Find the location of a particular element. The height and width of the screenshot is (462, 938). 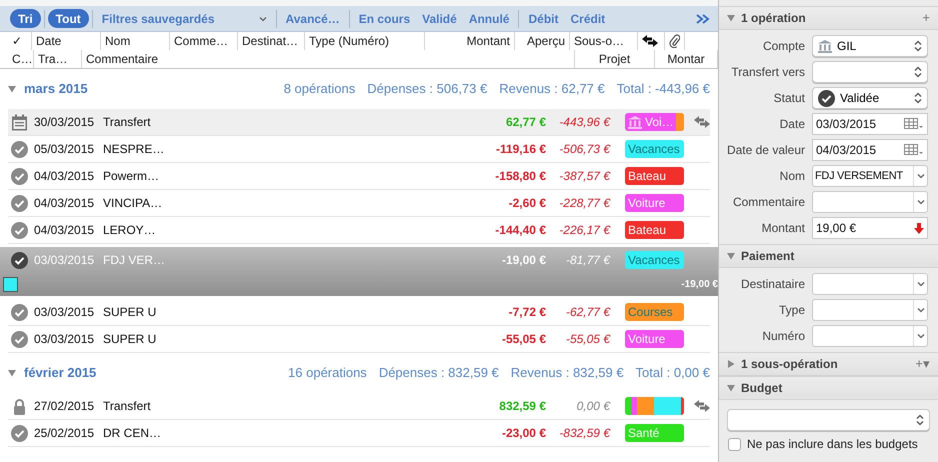

transfer-icon is located at coordinates (650, 41).